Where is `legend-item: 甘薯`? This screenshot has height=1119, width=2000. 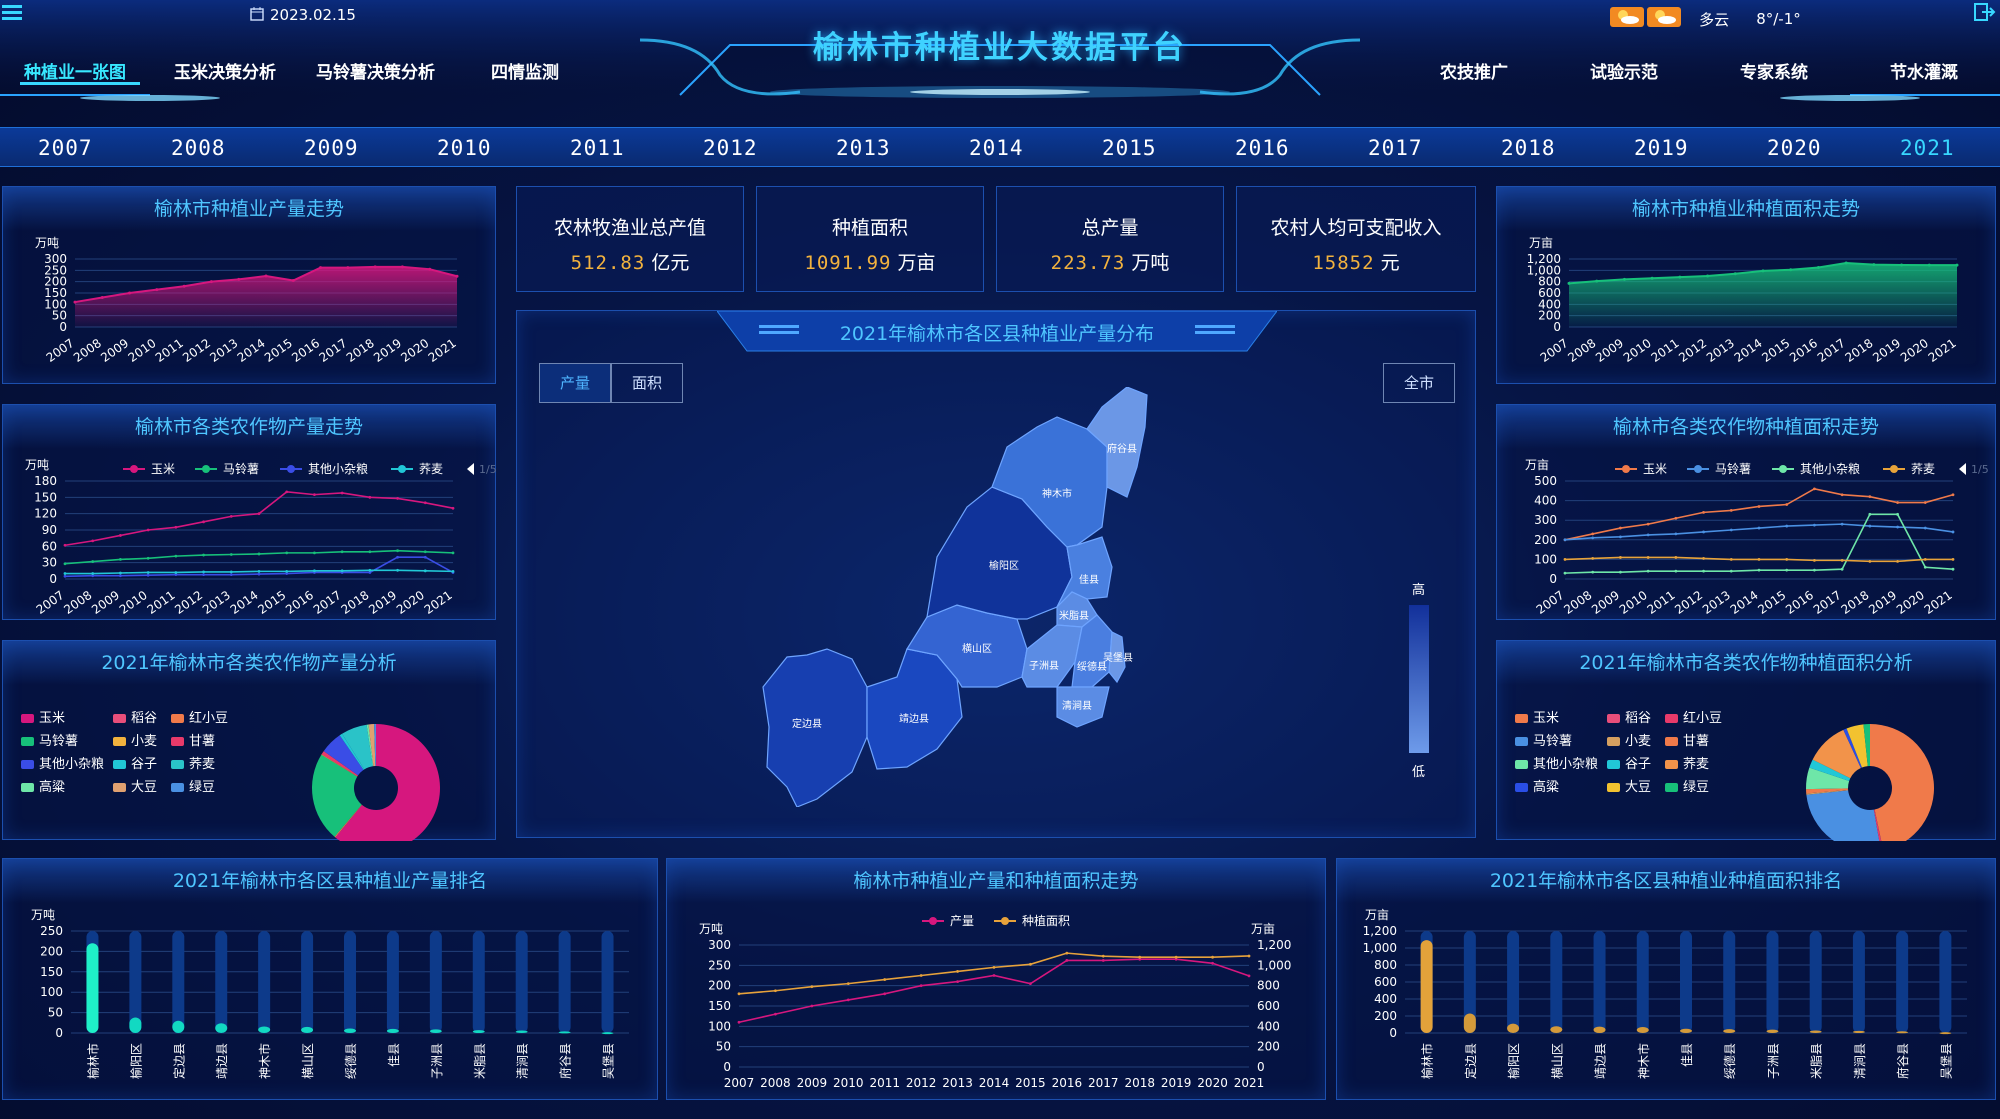
legend-item: 甘薯 is located at coordinates (193, 739).